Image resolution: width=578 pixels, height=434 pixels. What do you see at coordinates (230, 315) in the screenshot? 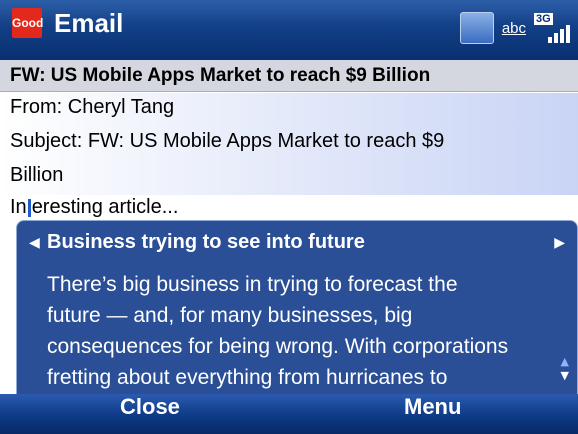
I see `popup-text-line: future — and, for many businesses, big` at bounding box center [230, 315].